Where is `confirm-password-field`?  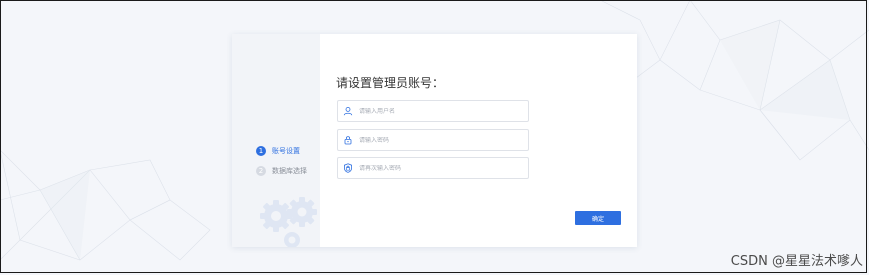
confirm-password-field is located at coordinates (433, 168).